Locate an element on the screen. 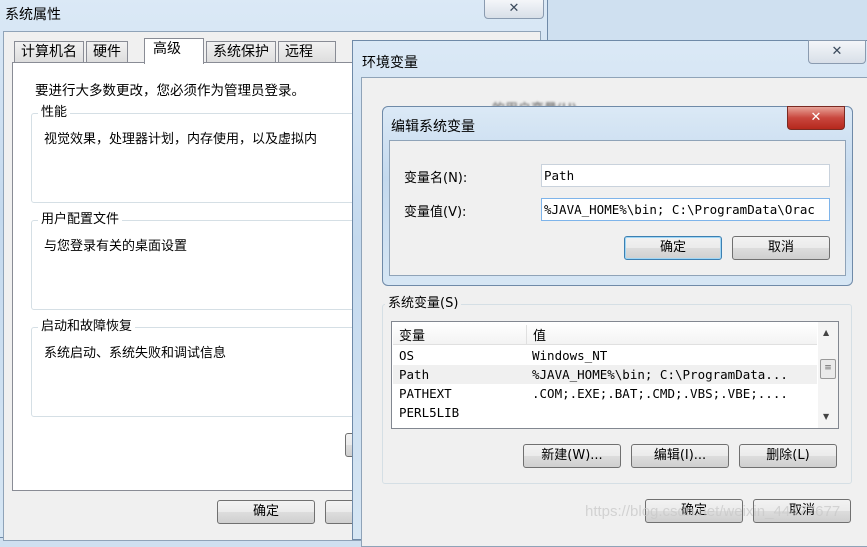 The width and height of the screenshot is (867, 547). group-description: 视觉效果，处理器计划，内存使用，以及虚拟内 is located at coordinates (181, 139).